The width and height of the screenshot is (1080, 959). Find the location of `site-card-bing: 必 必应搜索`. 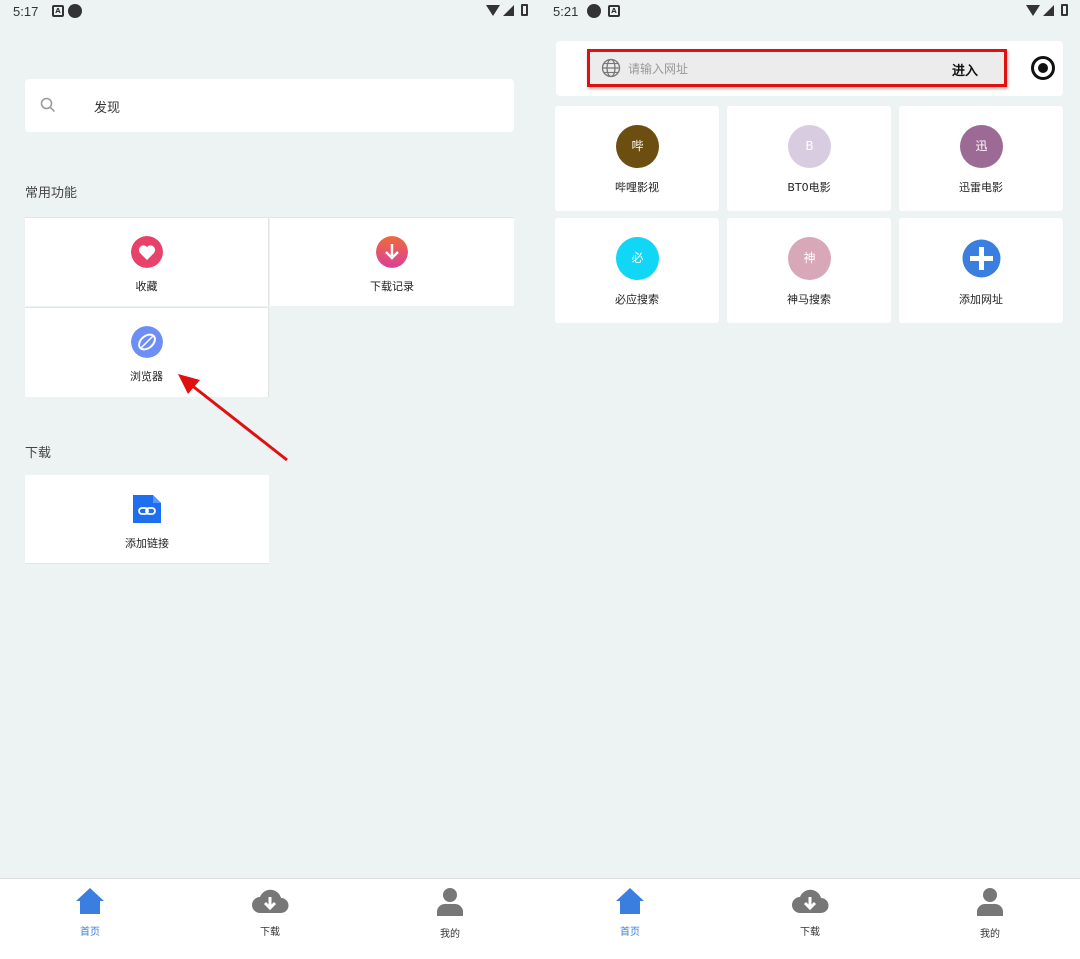

site-card-bing: 必 必应搜索 is located at coordinates (637, 270).